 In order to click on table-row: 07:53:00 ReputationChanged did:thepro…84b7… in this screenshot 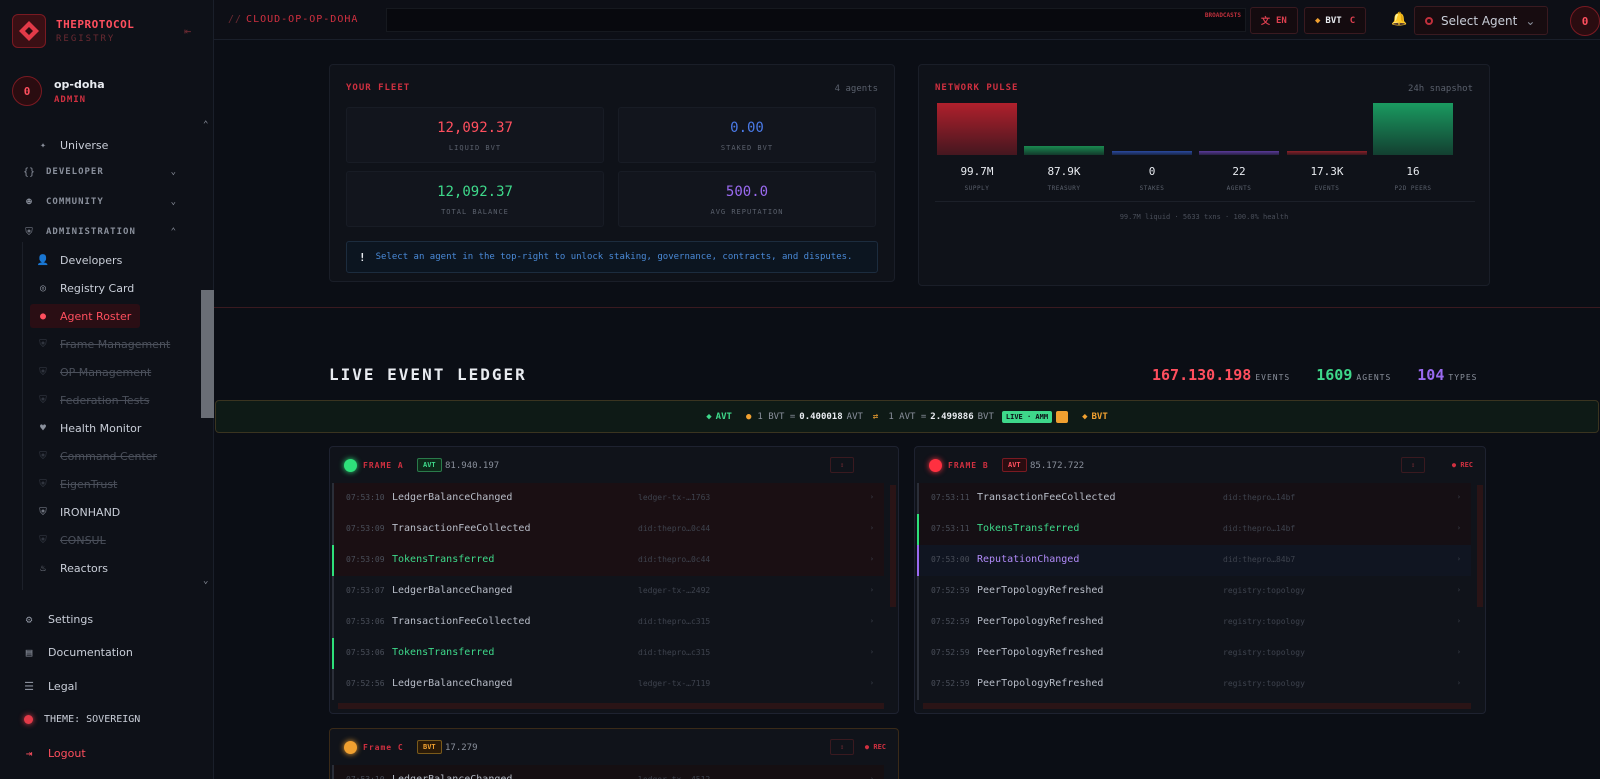, I will do `click(1194, 560)`.